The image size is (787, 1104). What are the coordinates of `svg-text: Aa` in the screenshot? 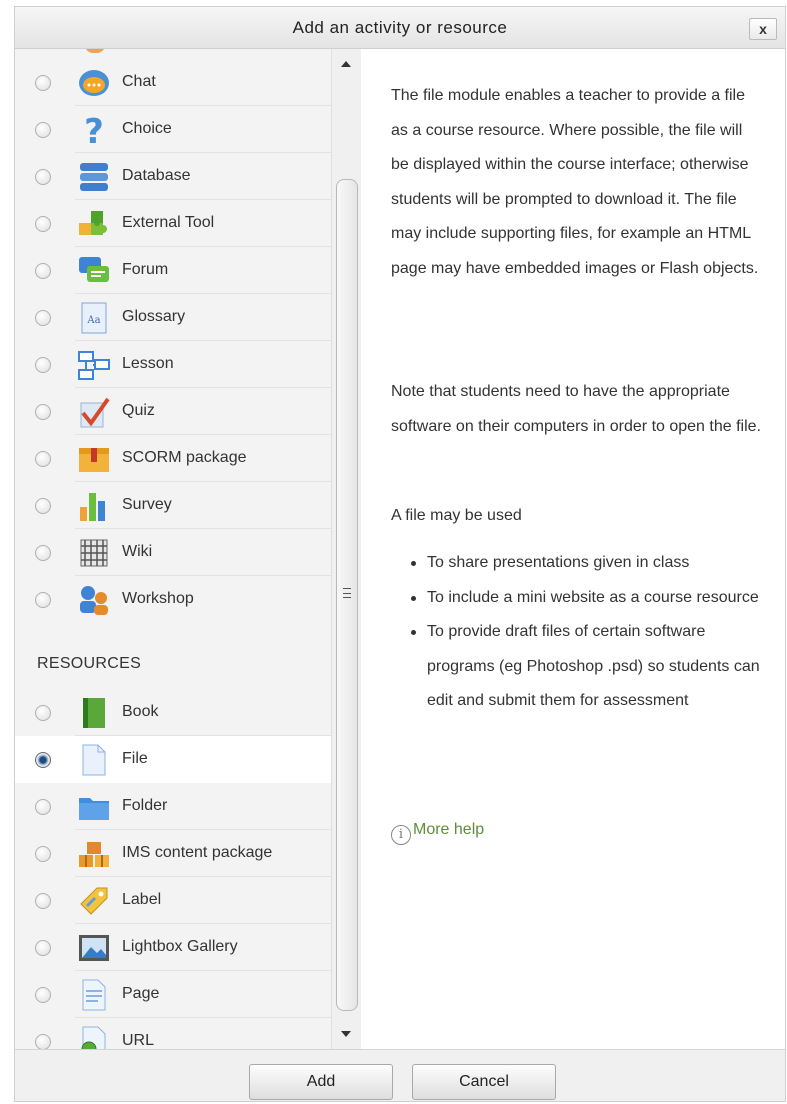 It's located at (93, 320).